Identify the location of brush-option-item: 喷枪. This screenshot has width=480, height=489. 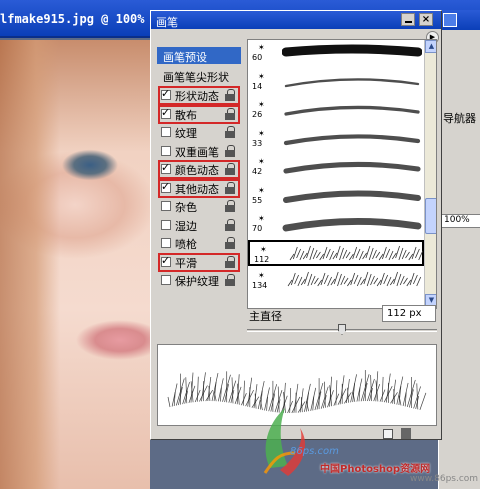
(199, 243).